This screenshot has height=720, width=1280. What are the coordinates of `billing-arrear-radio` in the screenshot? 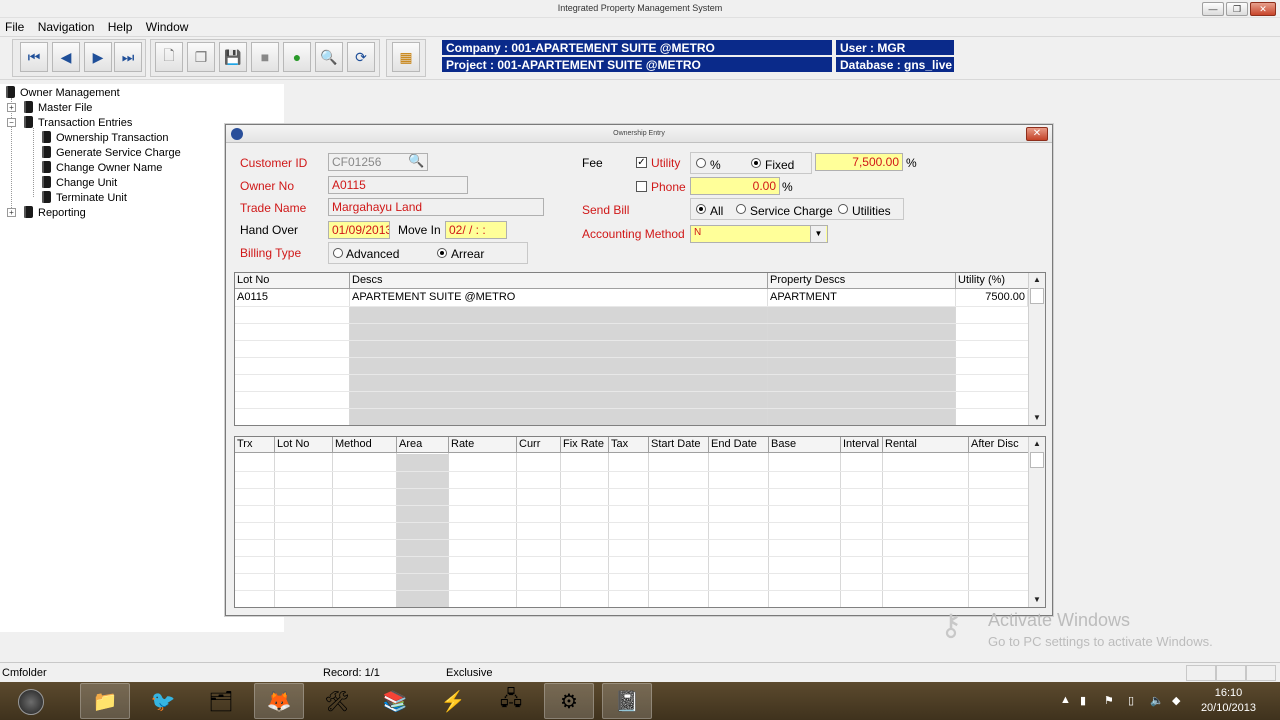 It's located at (442, 253).